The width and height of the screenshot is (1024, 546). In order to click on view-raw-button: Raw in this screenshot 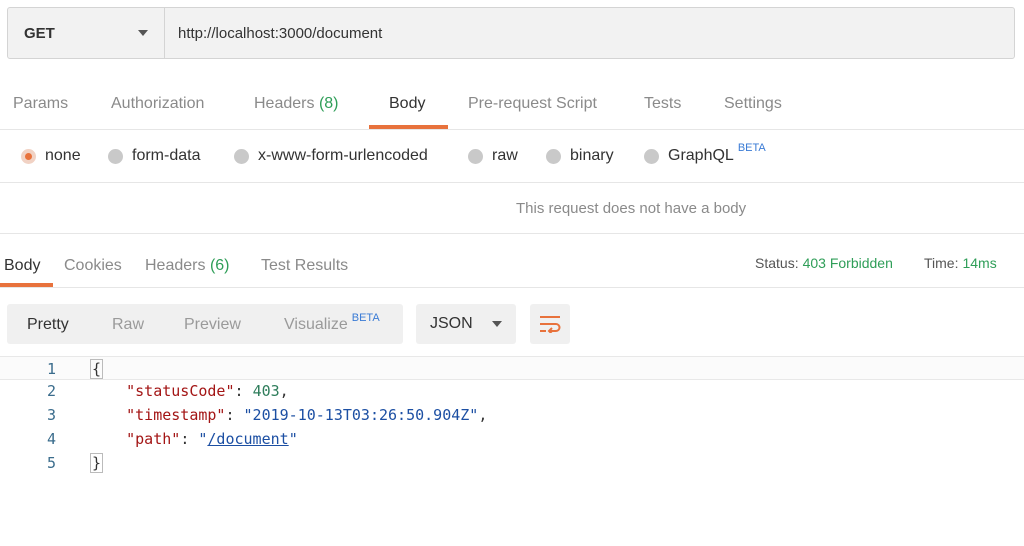, I will do `click(128, 325)`.